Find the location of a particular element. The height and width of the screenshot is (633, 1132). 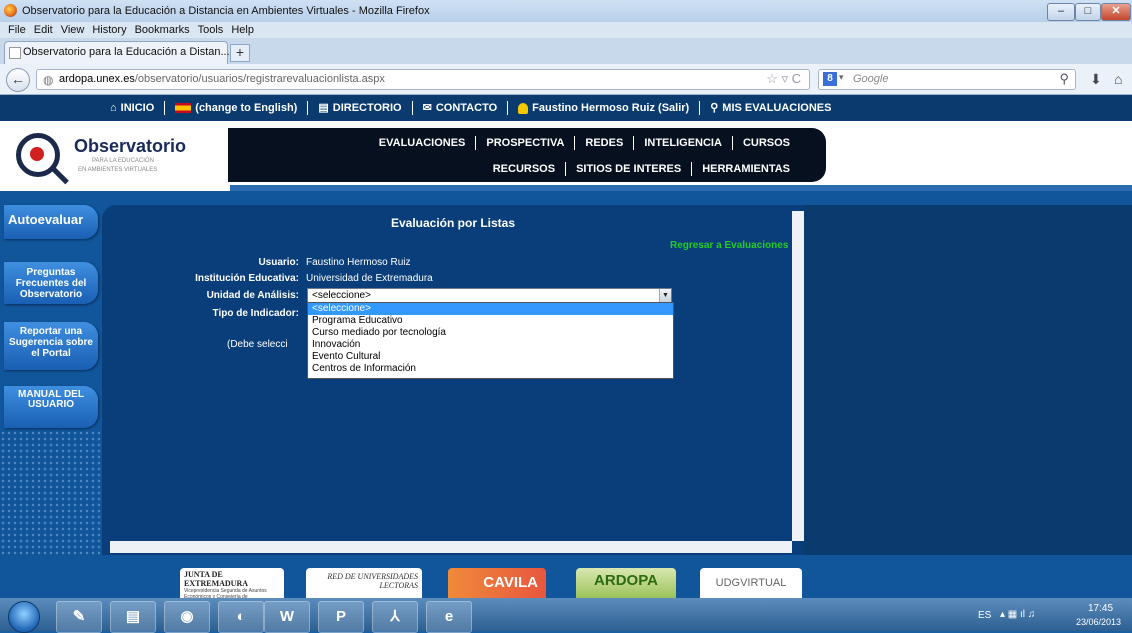

menu-history: History is located at coordinates (109, 30).